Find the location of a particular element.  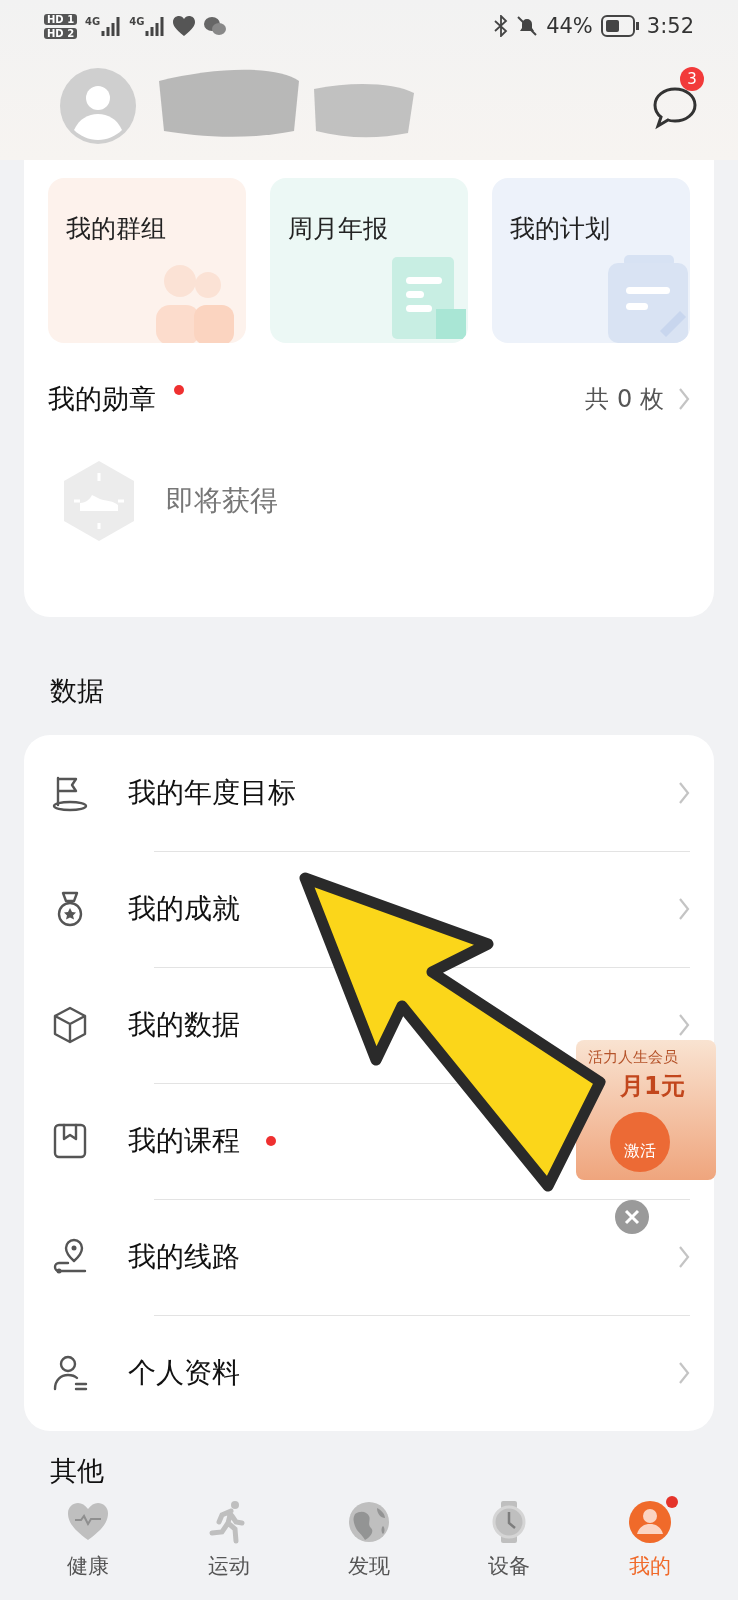

shortcut-card: 我的群组 is located at coordinates (147, 260).